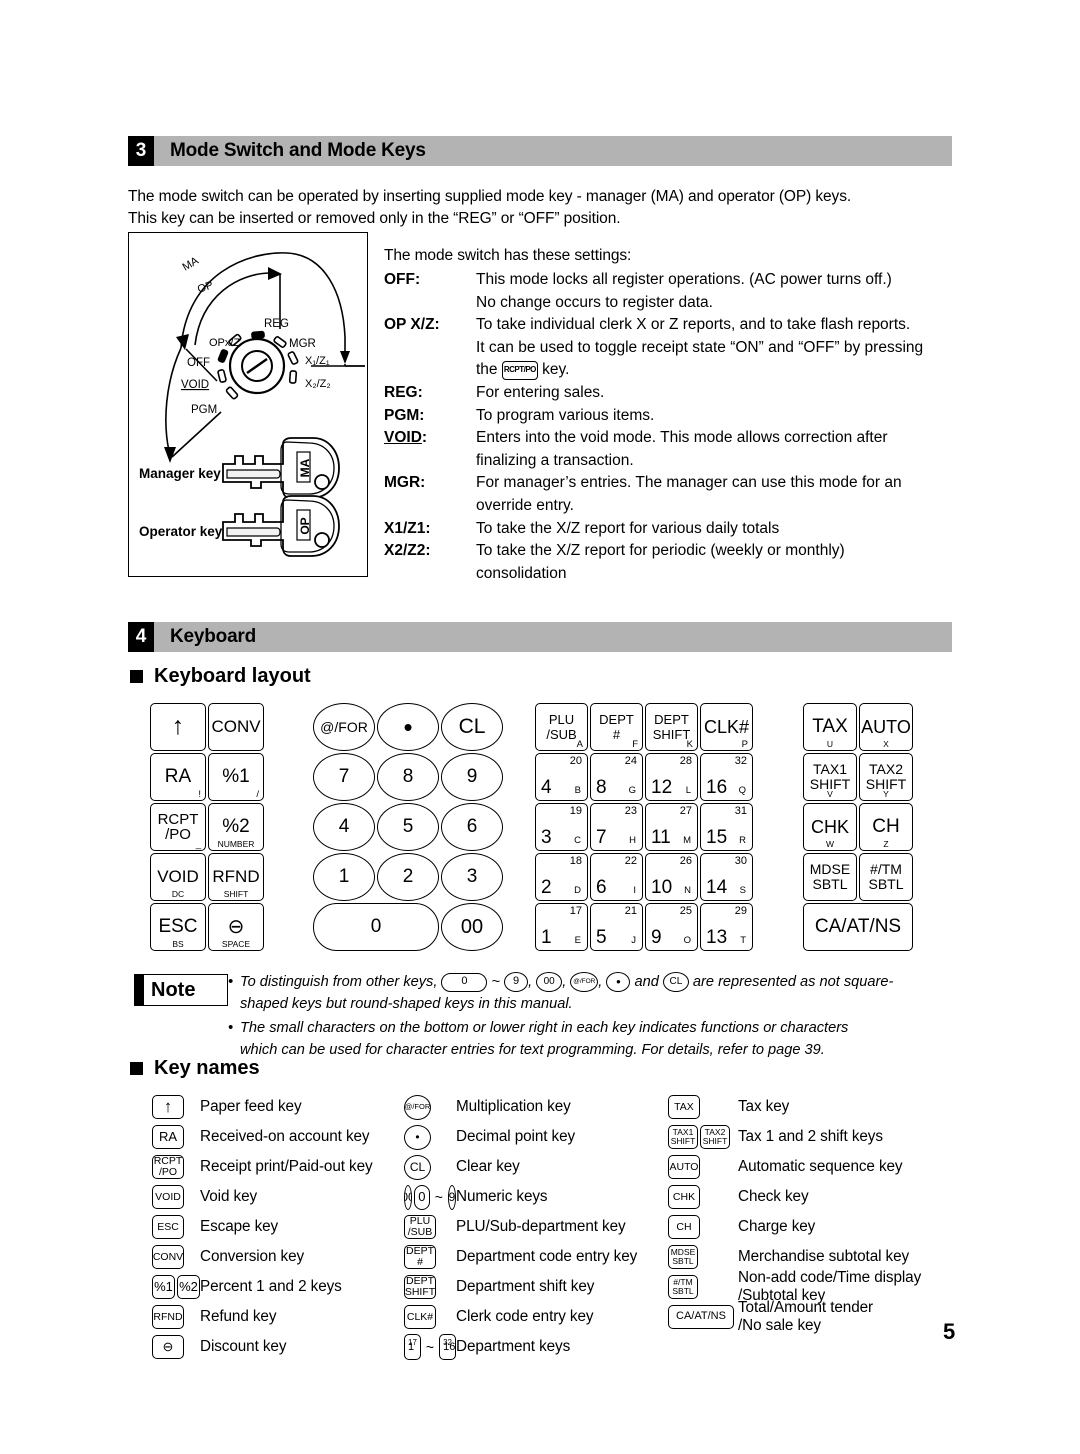 This screenshot has height=1454, width=1080. I want to click on keyboard-key: 0, so click(376, 927).